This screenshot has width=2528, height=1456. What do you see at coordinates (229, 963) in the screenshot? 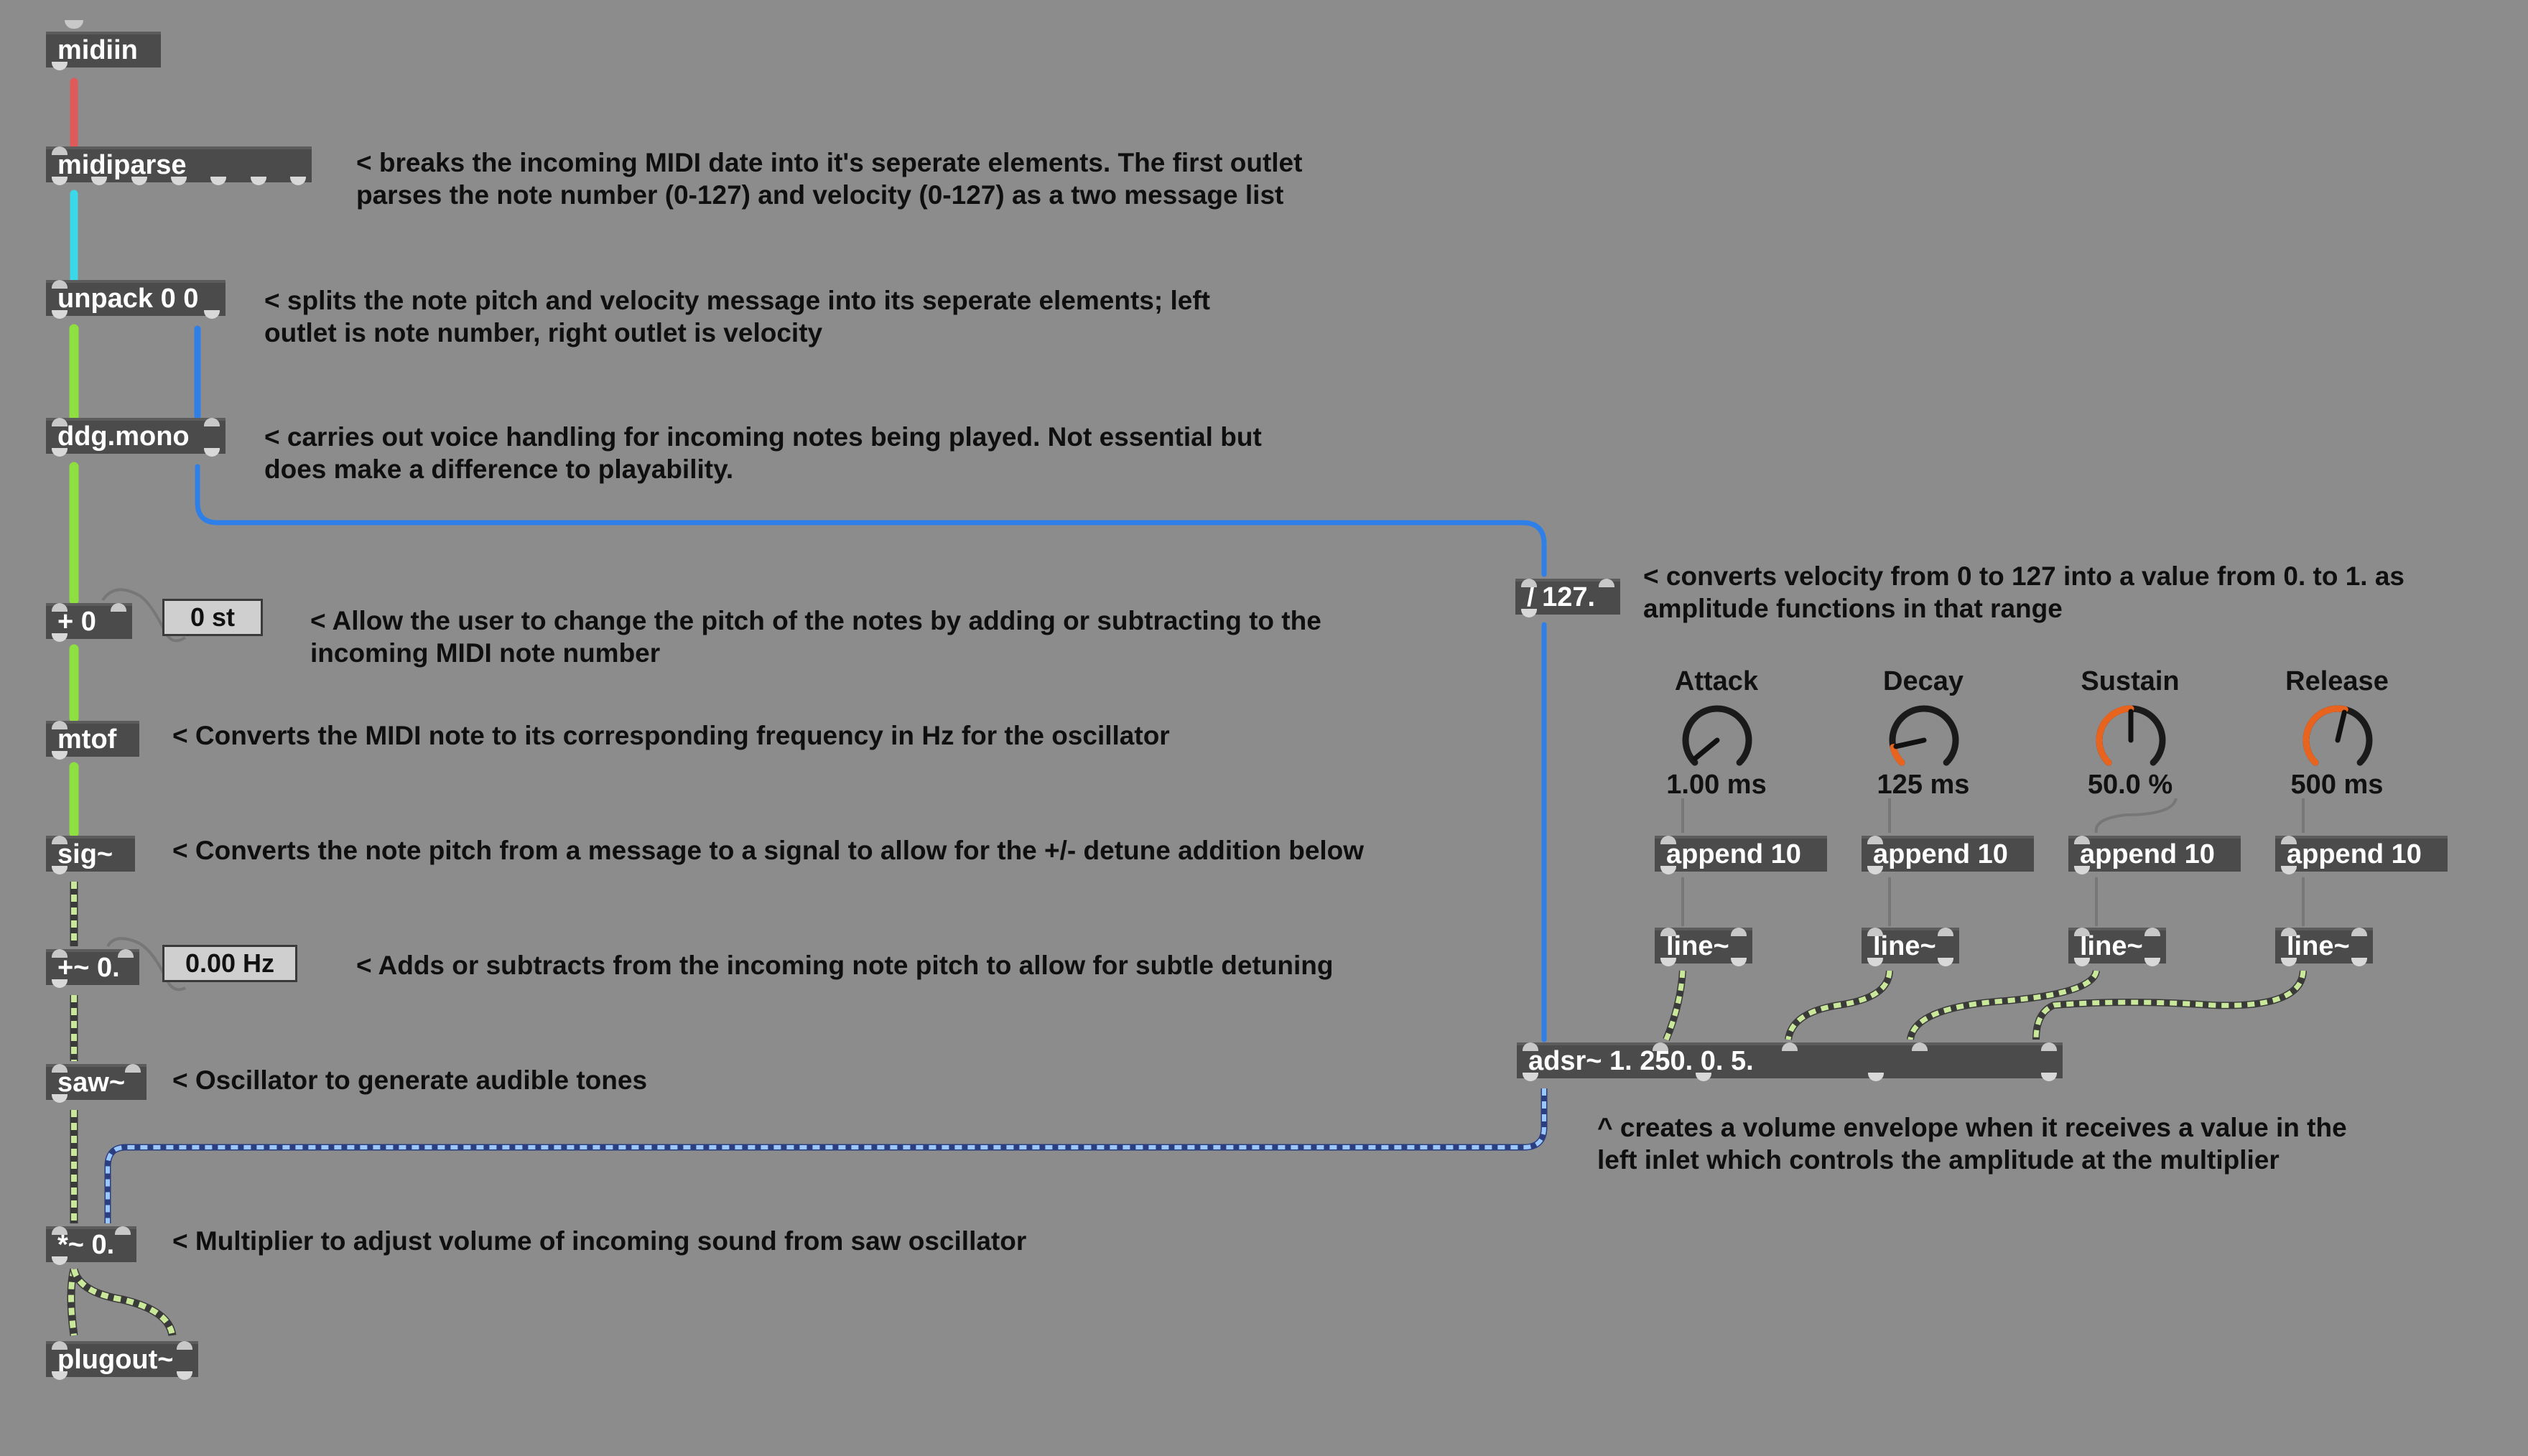
I see `detune-numbox: 0.00 Hz` at bounding box center [229, 963].